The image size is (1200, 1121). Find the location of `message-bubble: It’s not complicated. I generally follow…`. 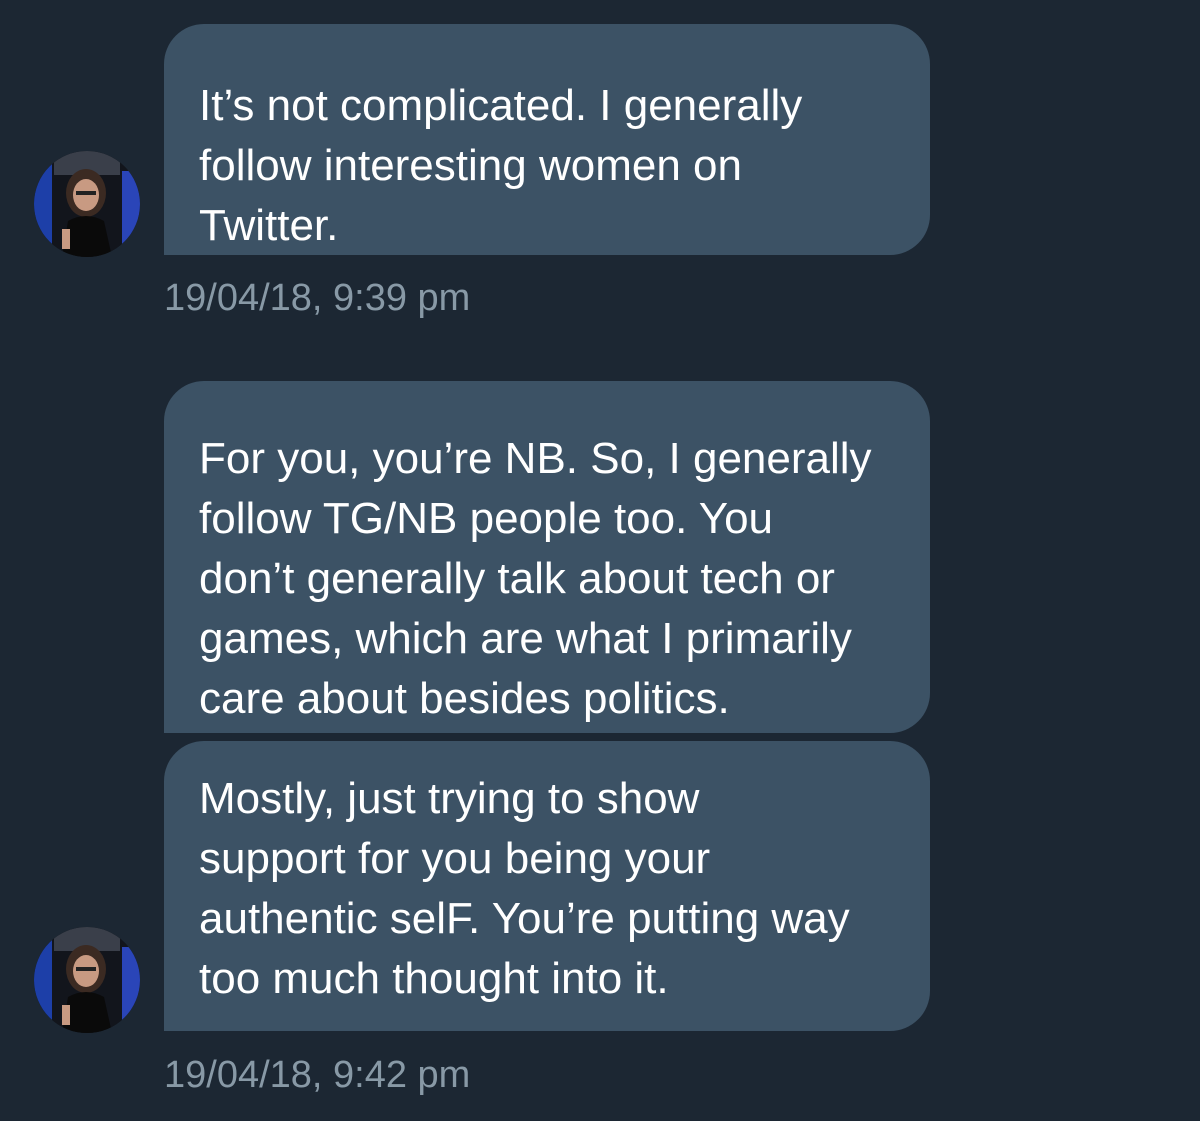

message-bubble: It’s not complicated. I generally follow… is located at coordinates (547, 139).